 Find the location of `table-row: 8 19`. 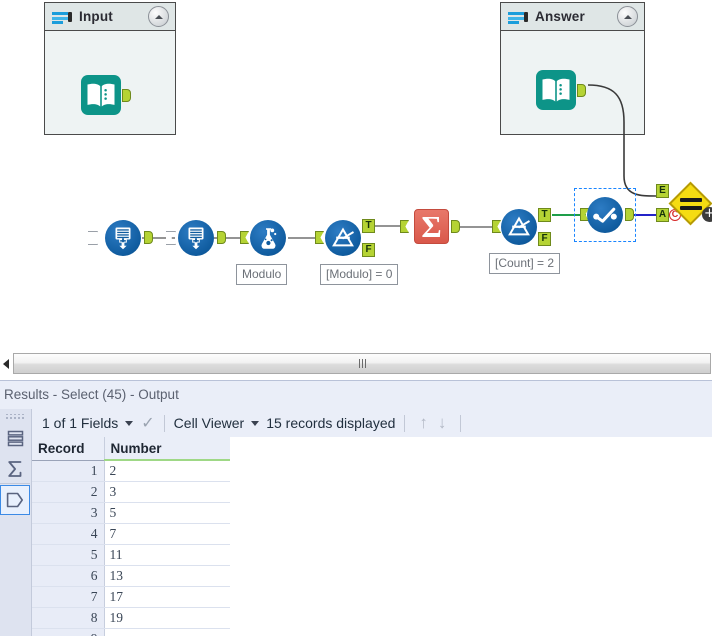

table-row: 8 19 is located at coordinates (131, 618).